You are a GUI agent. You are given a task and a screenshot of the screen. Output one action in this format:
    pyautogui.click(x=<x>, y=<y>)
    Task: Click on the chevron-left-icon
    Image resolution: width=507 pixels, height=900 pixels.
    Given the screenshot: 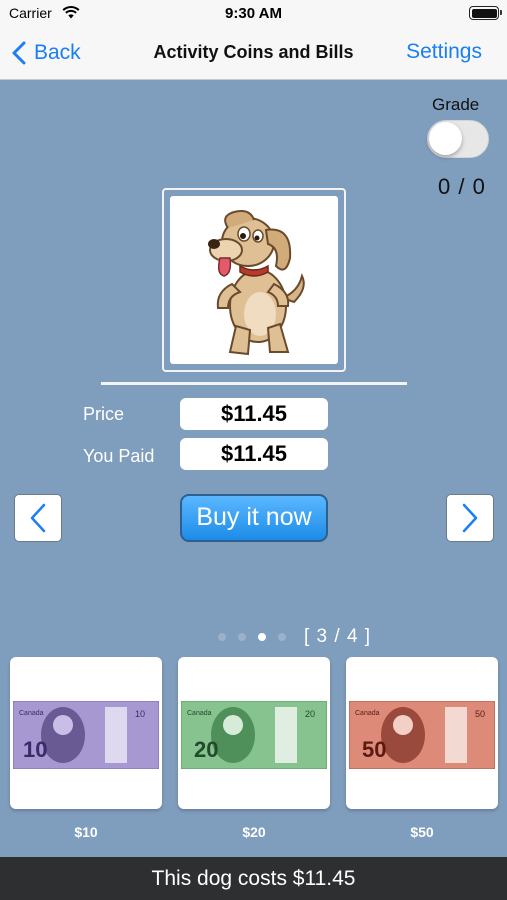 What is the action you would take?
    pyautogui.click(x=38, y=518)
    